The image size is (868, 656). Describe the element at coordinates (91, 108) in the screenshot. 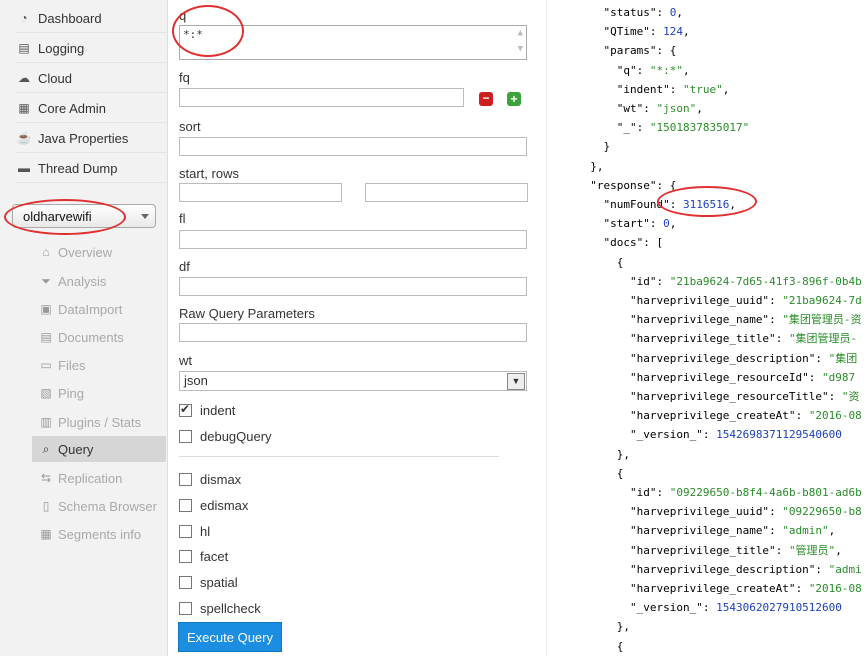

I see `nav-item-core-admin: ▦ Core Admin` at that location.